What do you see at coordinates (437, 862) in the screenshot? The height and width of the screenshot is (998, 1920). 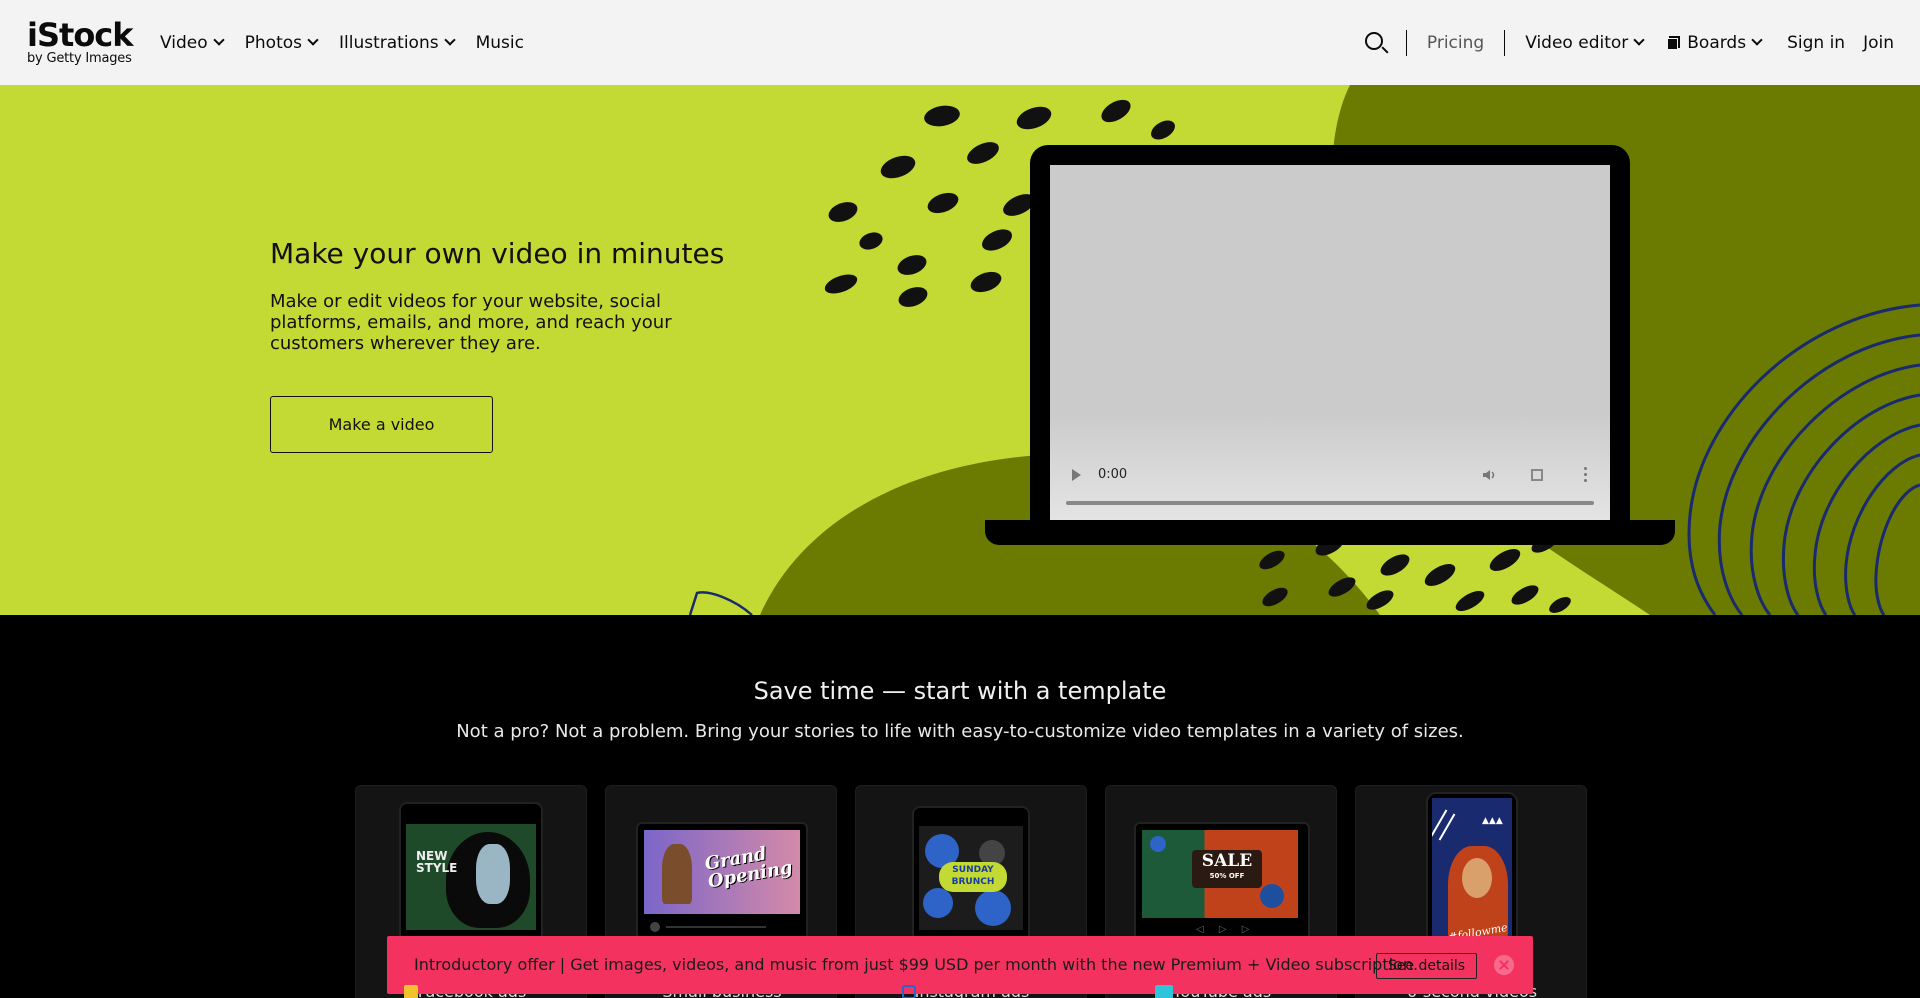 I see `thumb-text: NEW STYLE` at bounding box center [437, 862].